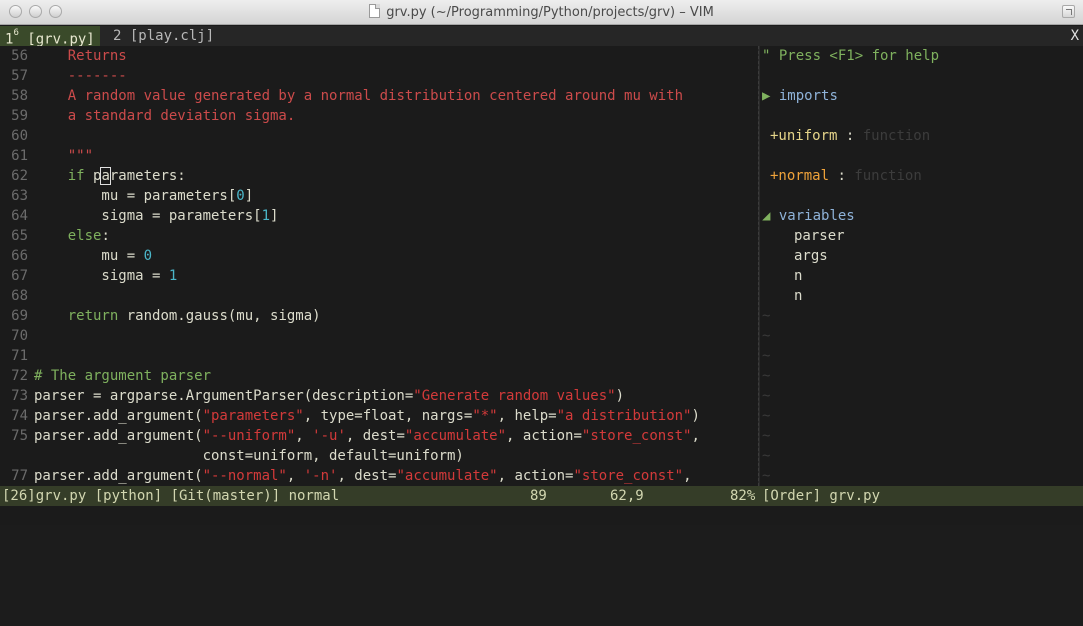  I want to click on line-number: 73, so click(19, 396).